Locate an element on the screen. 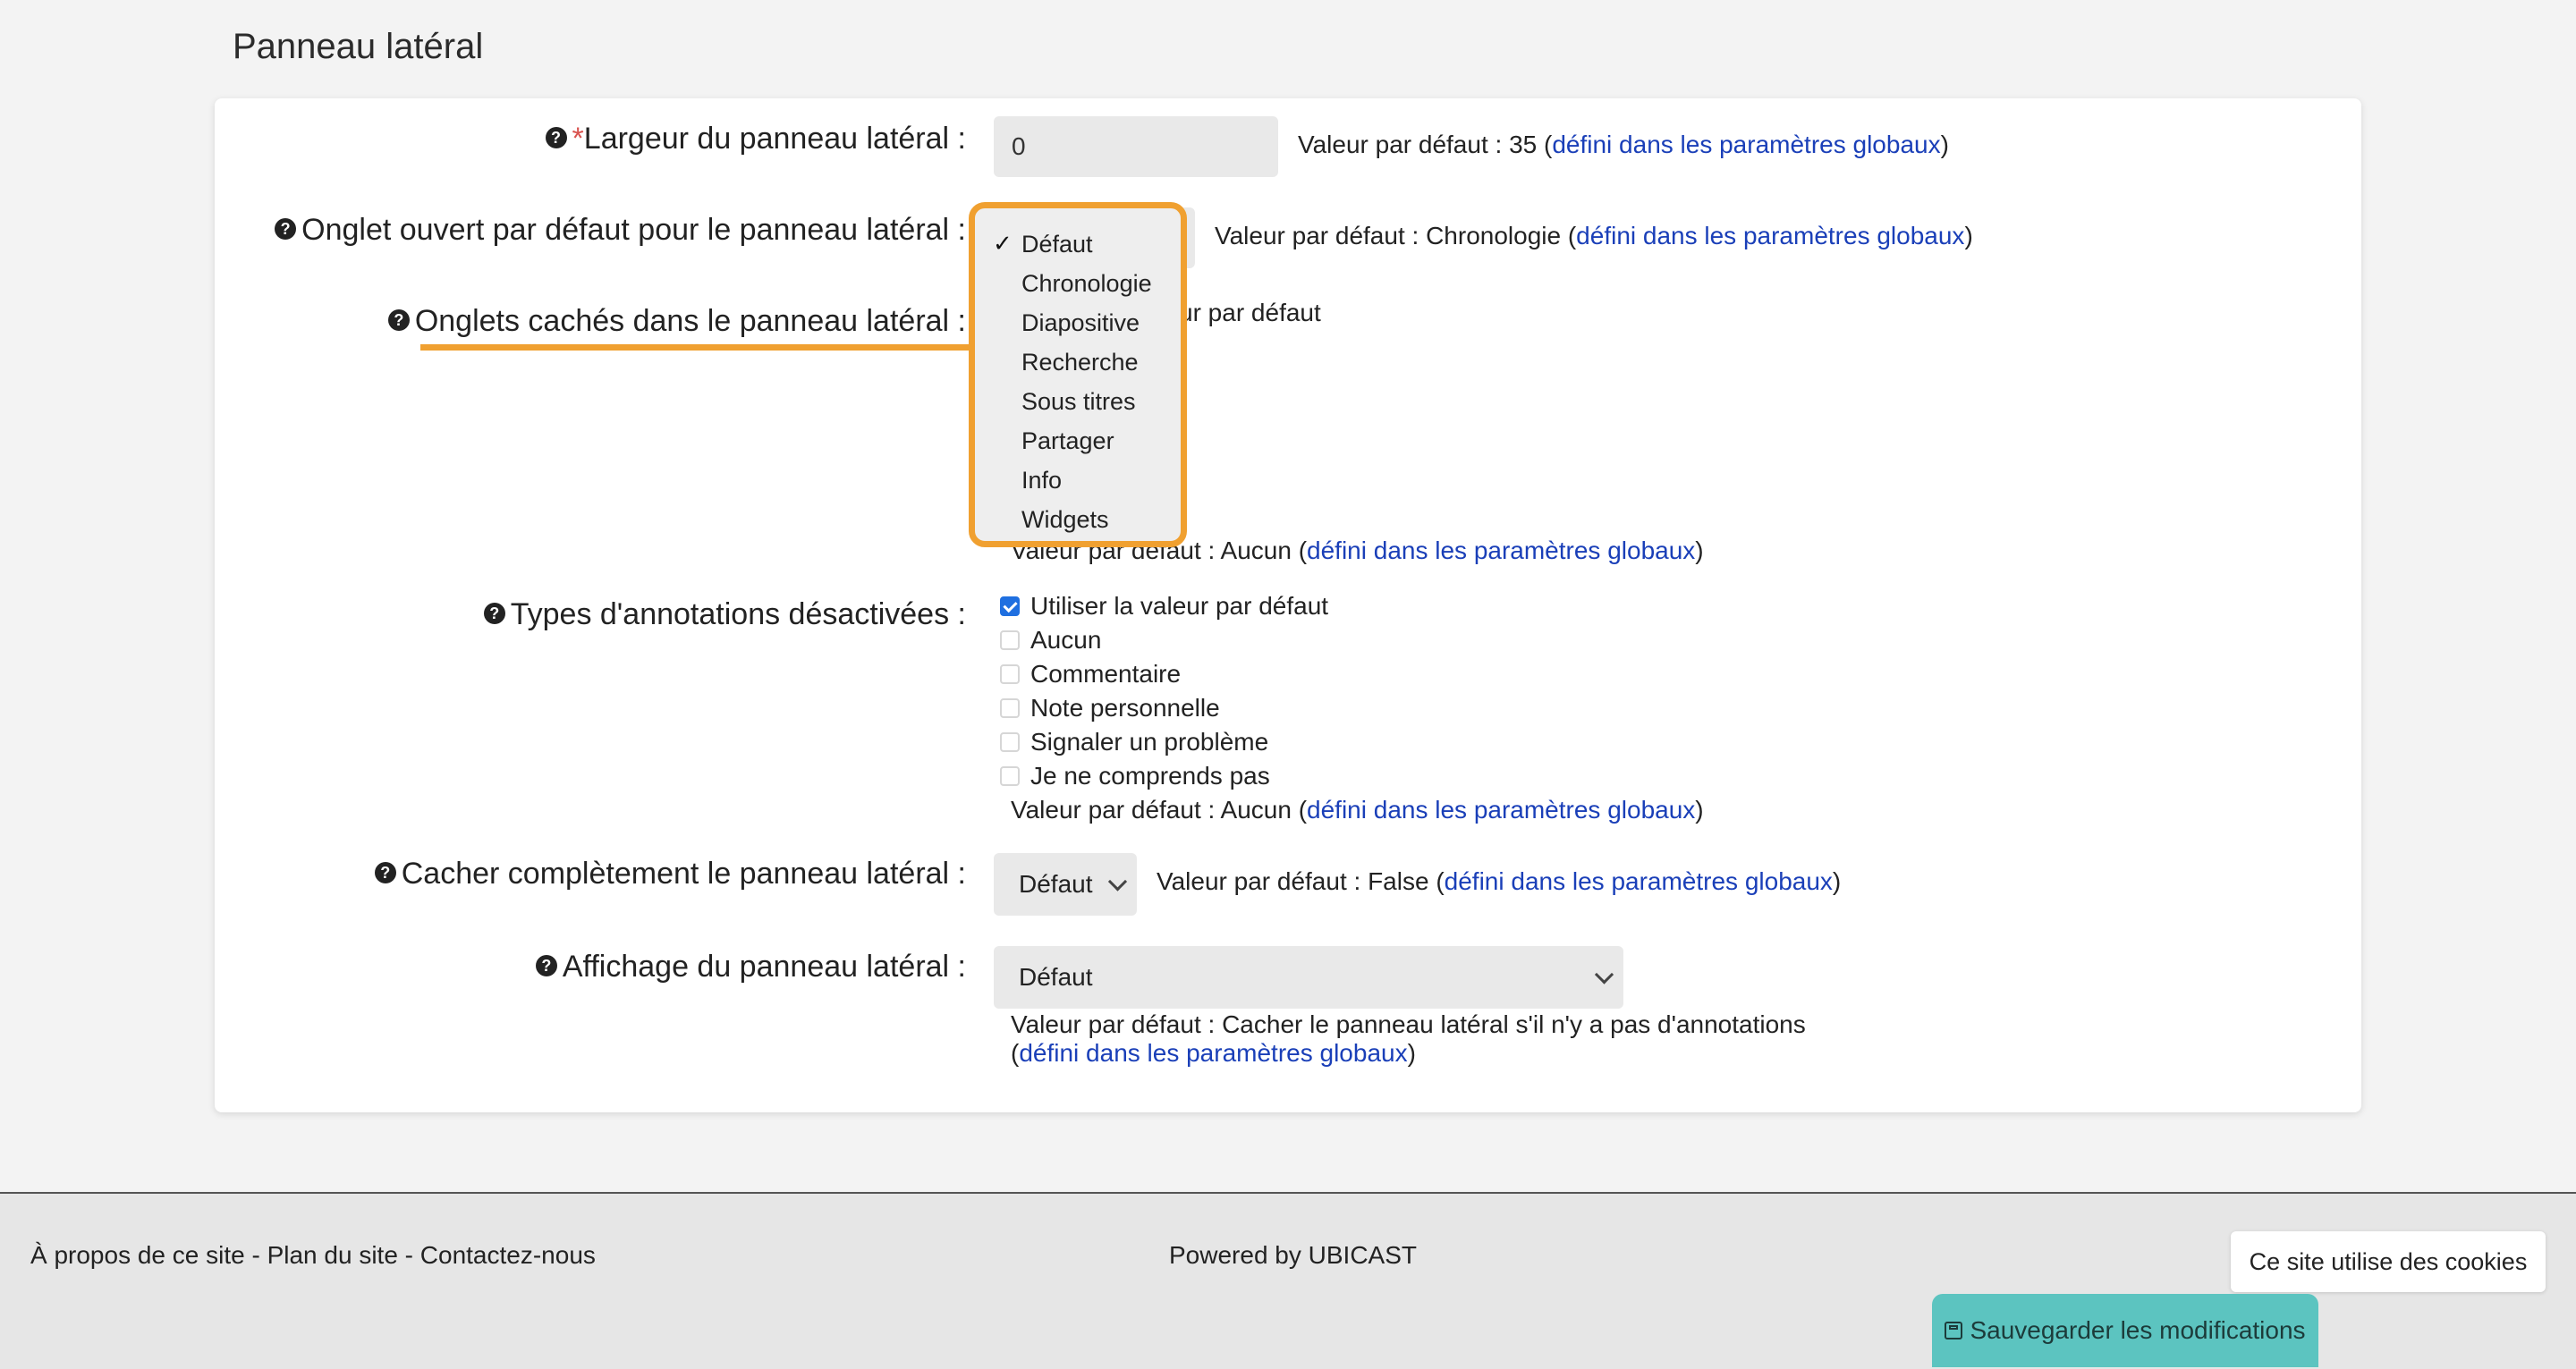 The height and width of the screenshot is (1369, 2576). dropdown-option-defaut: Défaut is located at coordinates (1057, 245).